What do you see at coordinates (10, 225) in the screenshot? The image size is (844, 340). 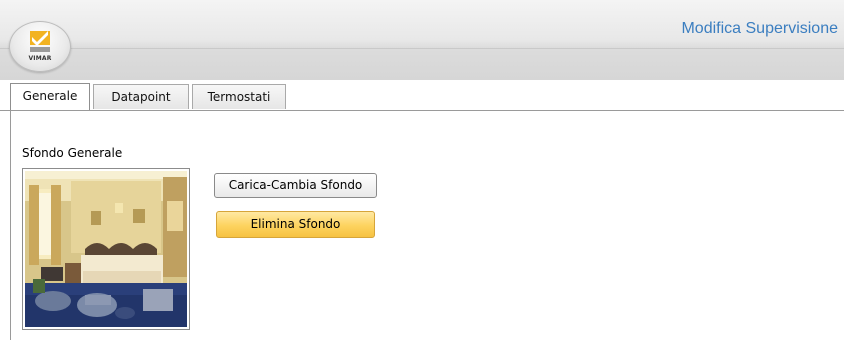 I see `panel-left-border` at bounding box center [10, 225].